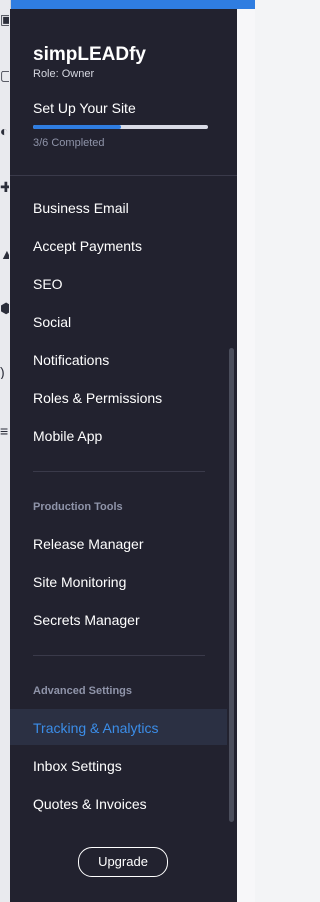 The width and height of the screenshot is (320, 902). Describe the element at coordinates (127, 4) in the screenshot. I see `top-accent-bar` at that location.